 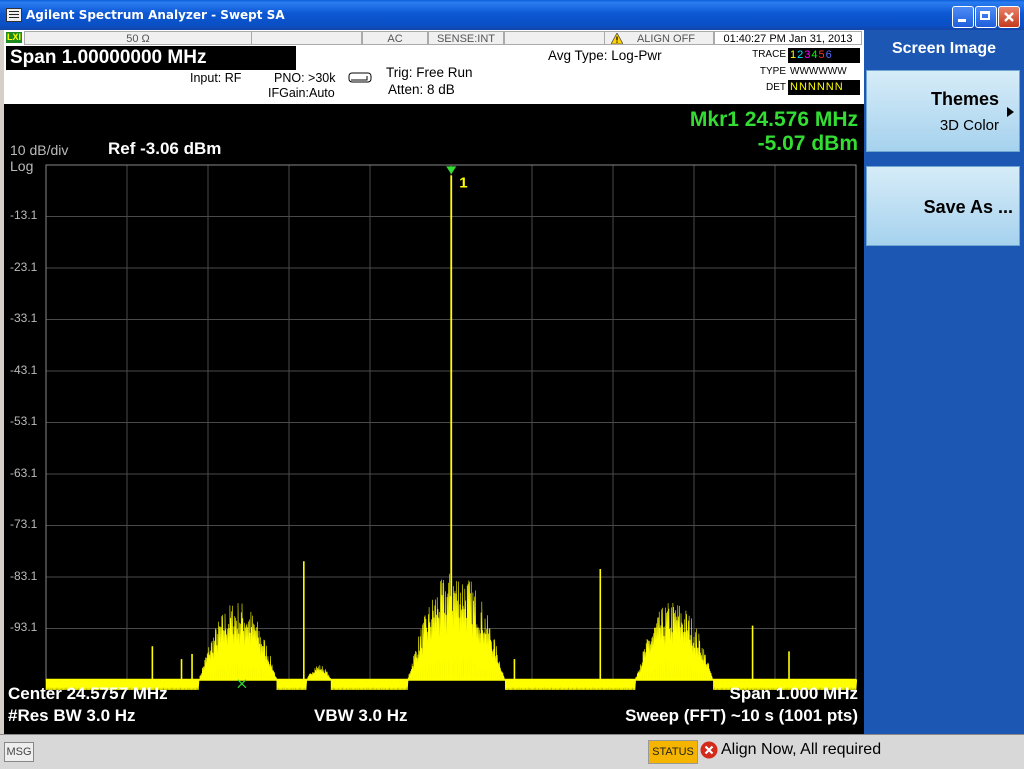 I want to click on trace-numbers: 123456, so click(x=824, y=55).